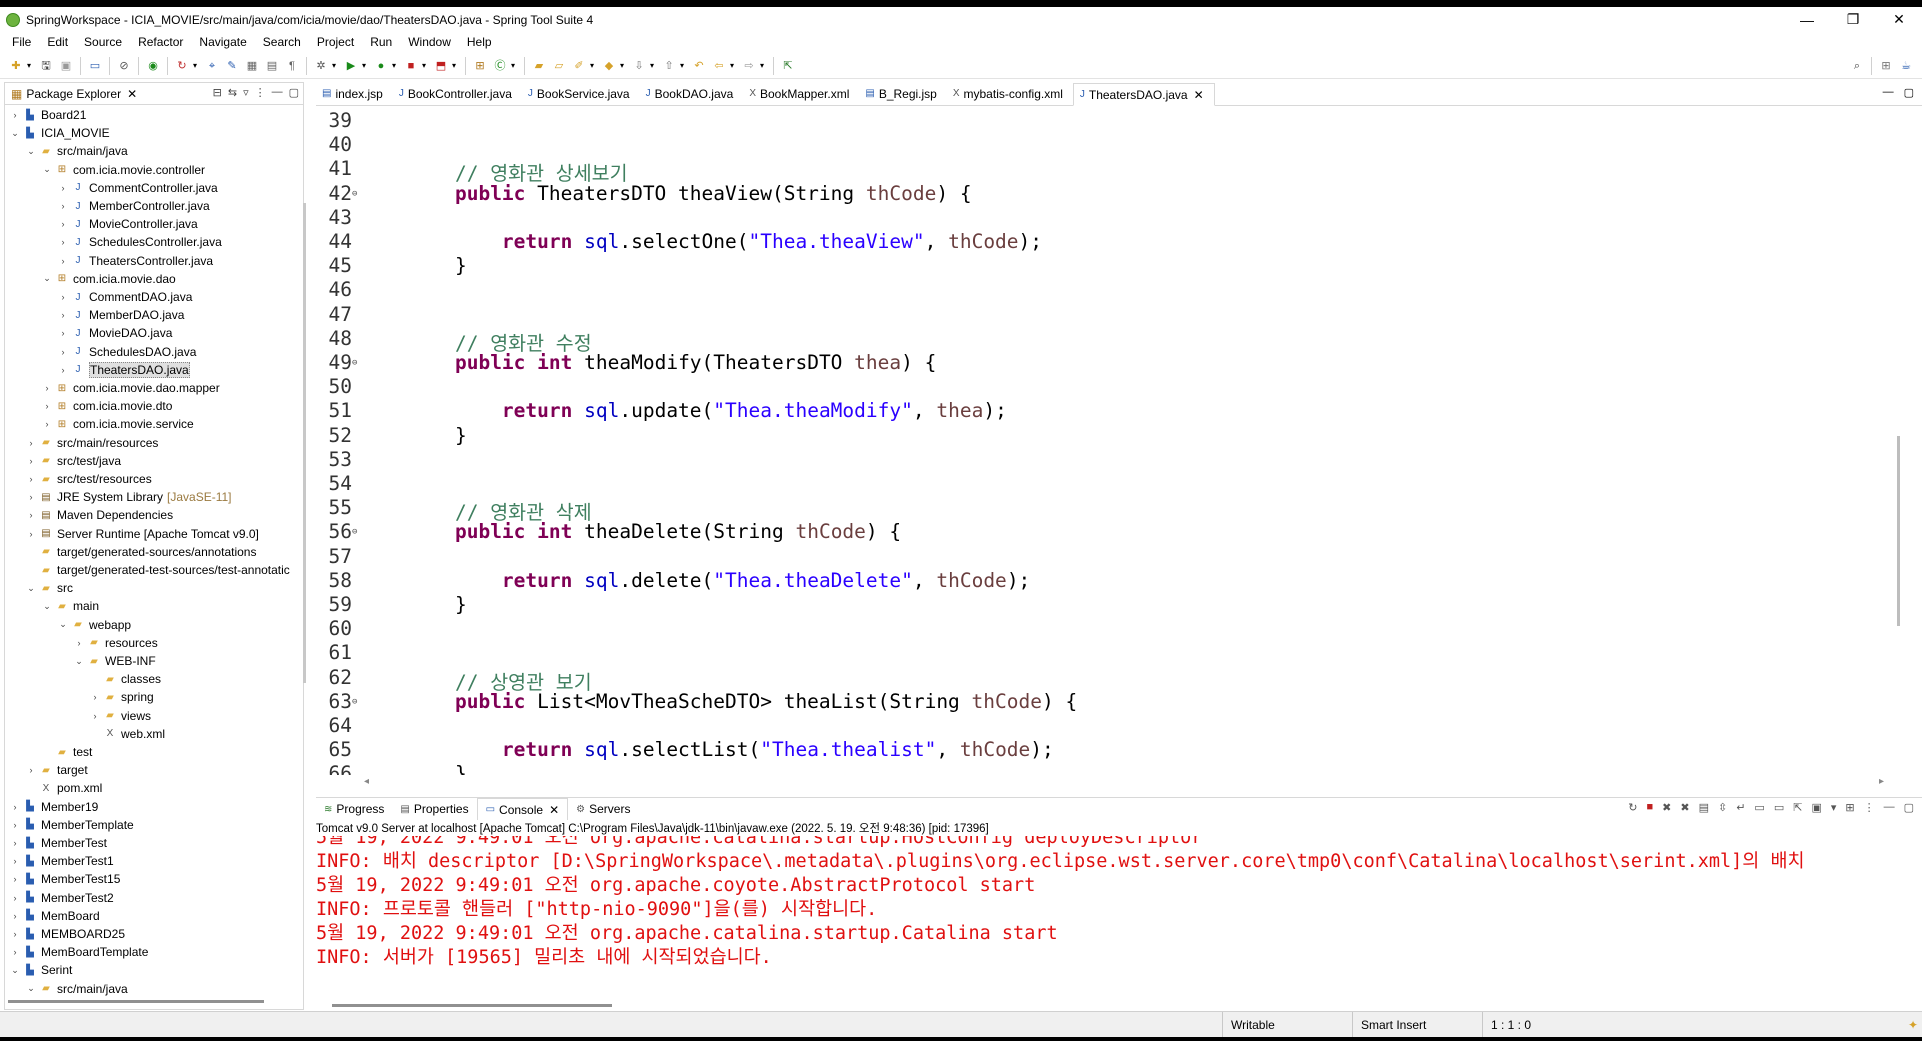 The image size is (1922, 1041). Describe the element at coordinates (1869, 807) in the screenshot. I see `view-menu-icon: ⋮` at that location.